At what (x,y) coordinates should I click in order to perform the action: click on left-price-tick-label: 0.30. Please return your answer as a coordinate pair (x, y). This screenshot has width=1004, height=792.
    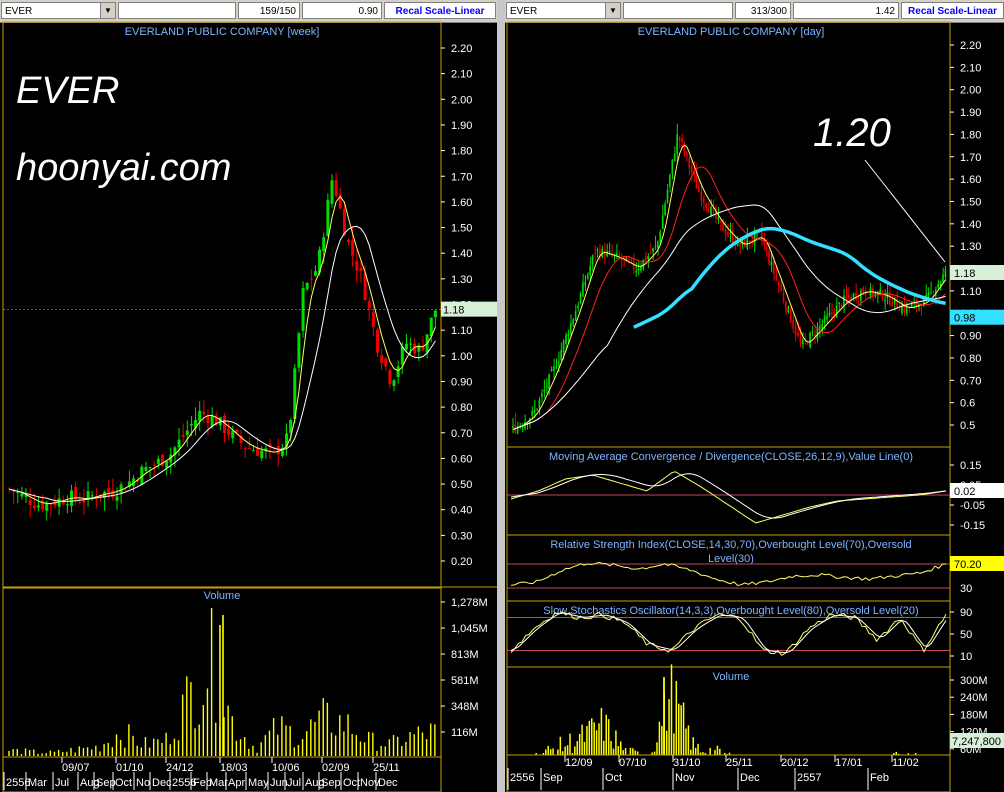
    Looking at the image, I should click on (461, 536).